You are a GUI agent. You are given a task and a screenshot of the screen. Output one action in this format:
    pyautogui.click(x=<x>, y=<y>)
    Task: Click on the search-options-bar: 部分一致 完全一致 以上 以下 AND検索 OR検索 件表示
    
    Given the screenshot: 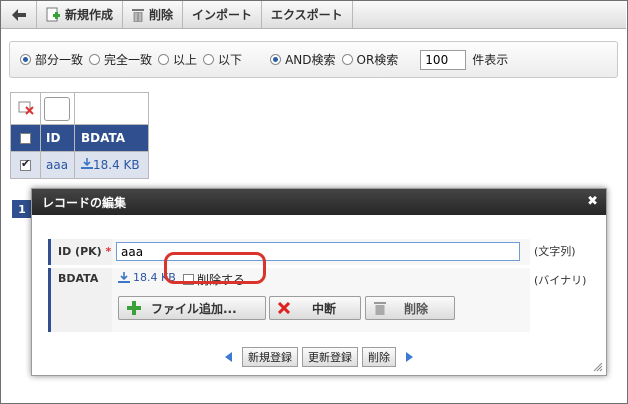 What is the action you would take?
    pyautogui.click(x=313, y=59)
    